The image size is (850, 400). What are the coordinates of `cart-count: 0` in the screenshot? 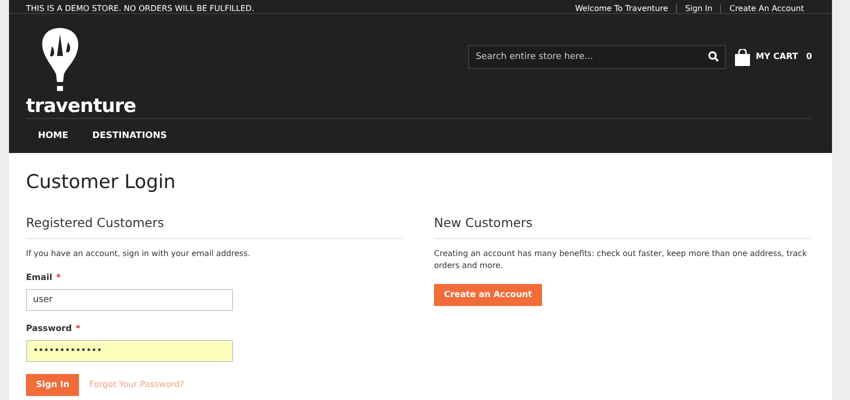 It's located at (809, 57).